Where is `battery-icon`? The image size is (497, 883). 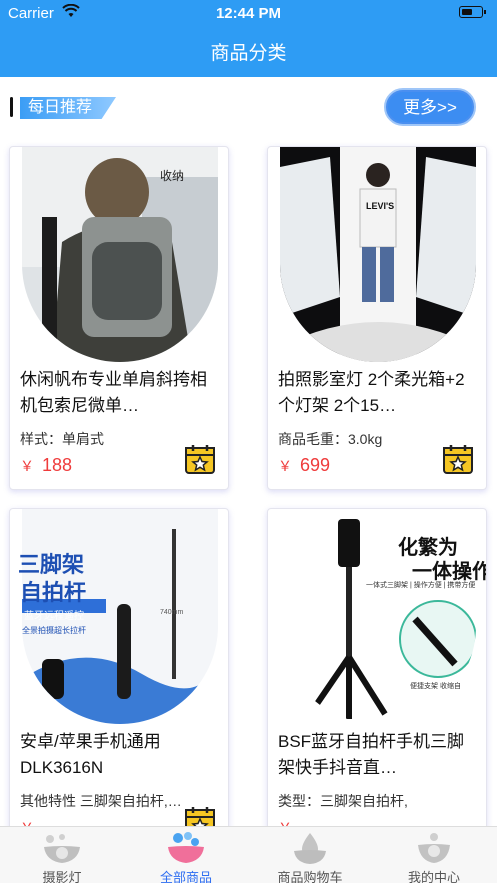 battery-icon is located at coordinates (472, 12).